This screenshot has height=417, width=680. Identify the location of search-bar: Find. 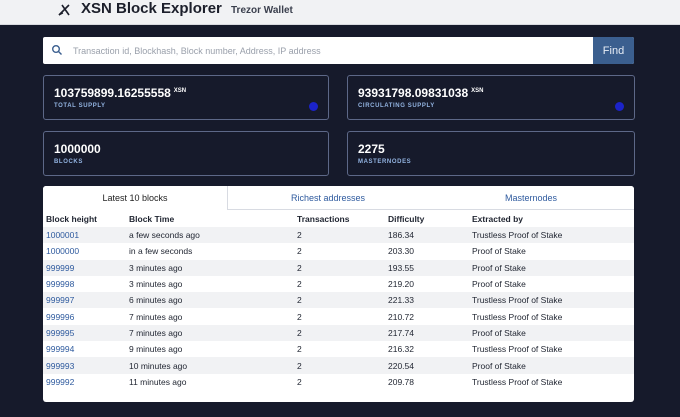
(338, 50).